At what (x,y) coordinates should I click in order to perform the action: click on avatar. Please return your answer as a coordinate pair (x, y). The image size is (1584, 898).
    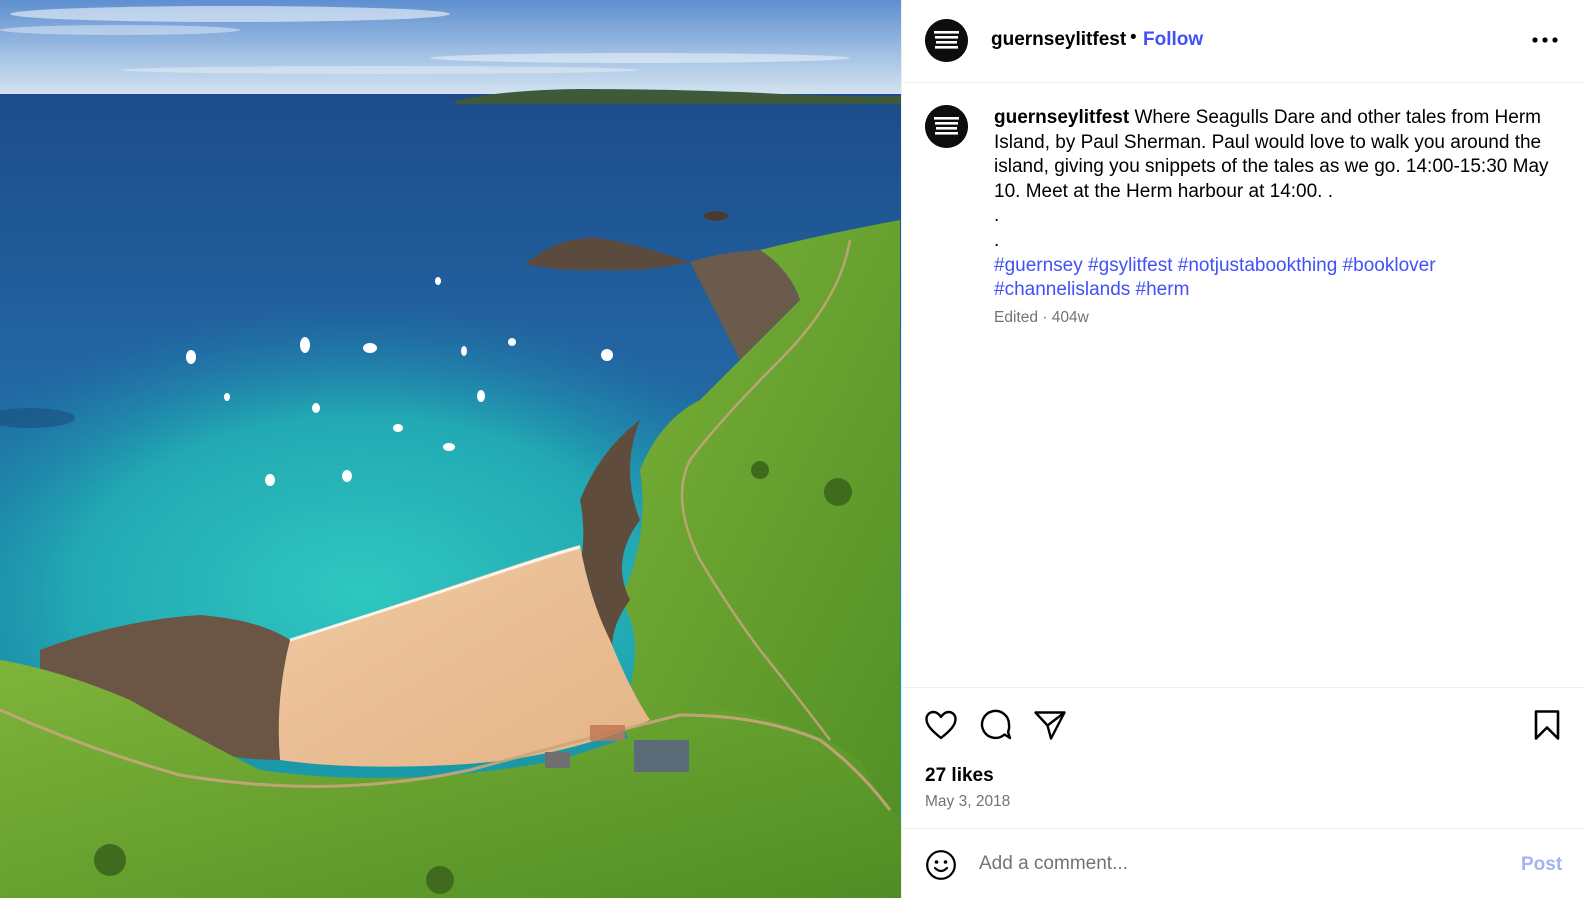
    Looking at the image, I should click on (946, 40).